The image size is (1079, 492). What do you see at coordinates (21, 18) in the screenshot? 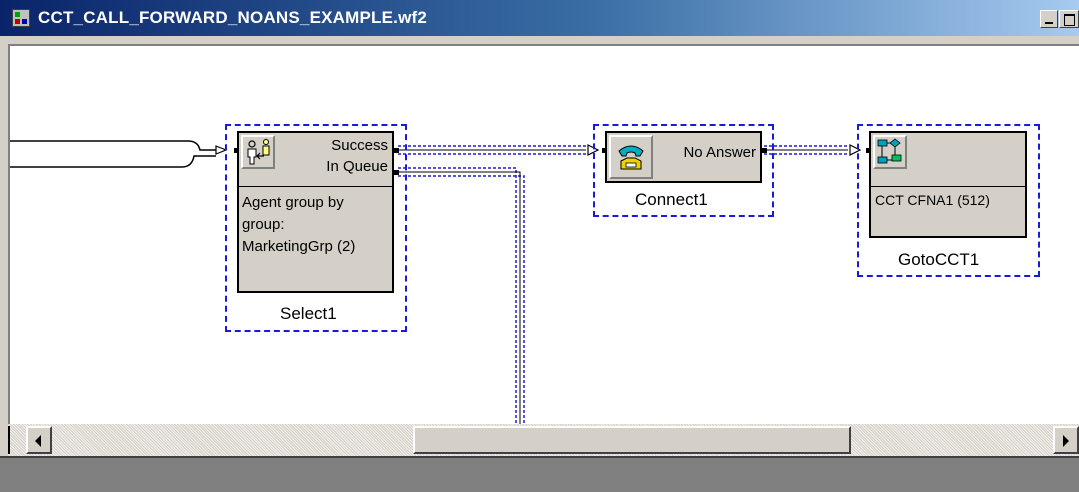
I see `workflow-app-icon` at bounding box center [21, 18].